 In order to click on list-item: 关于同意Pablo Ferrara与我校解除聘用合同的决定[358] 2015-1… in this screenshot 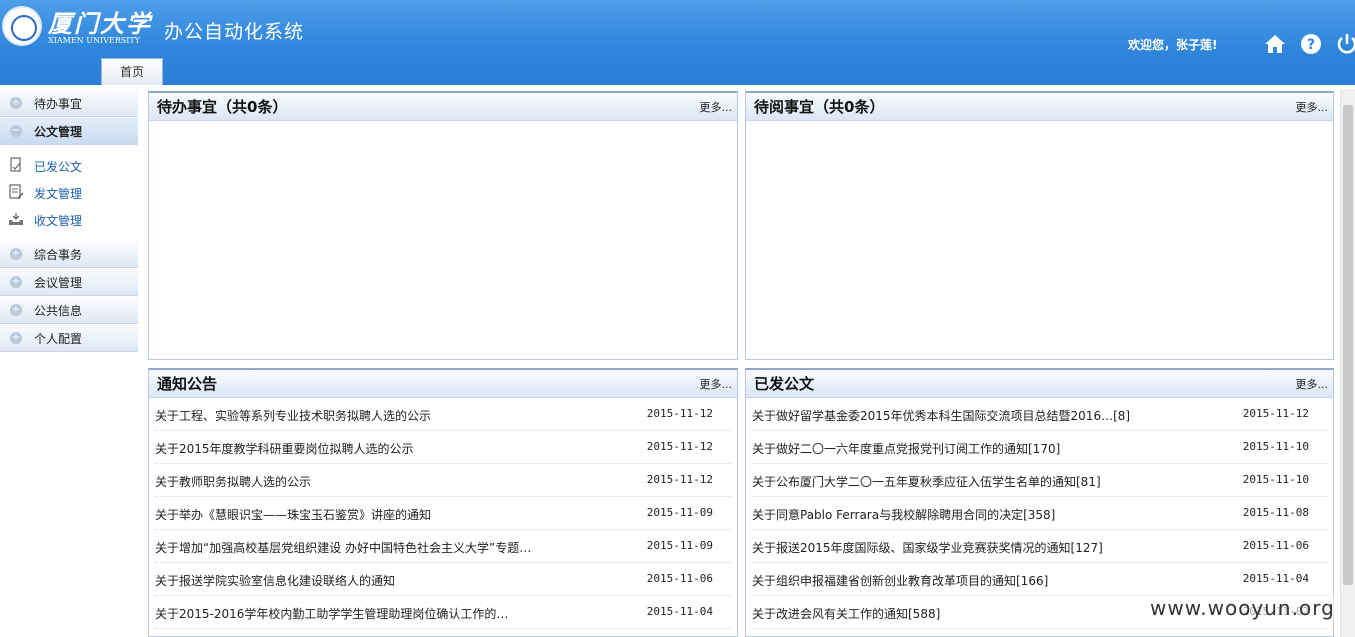, I will do `click(1039, 513)`.